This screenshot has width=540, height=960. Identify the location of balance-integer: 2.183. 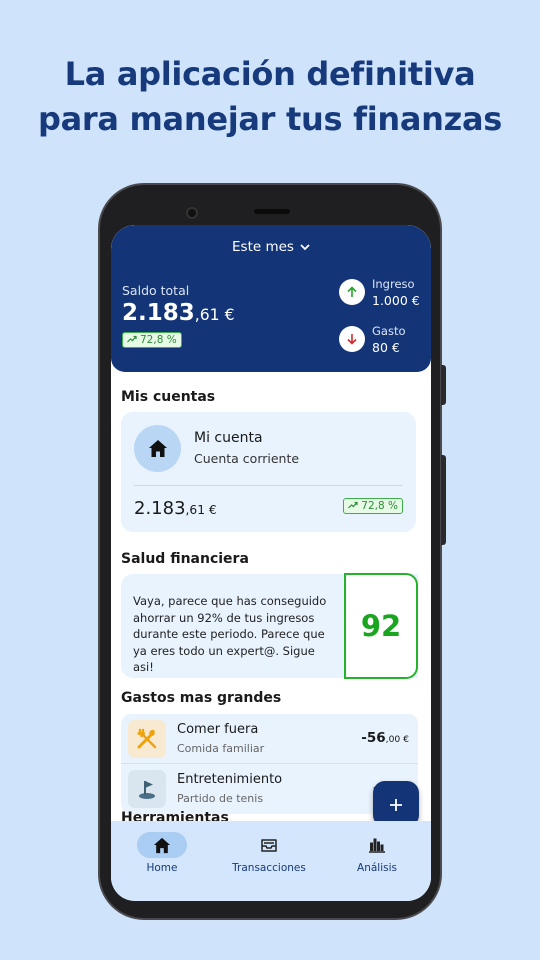
(158, 313).